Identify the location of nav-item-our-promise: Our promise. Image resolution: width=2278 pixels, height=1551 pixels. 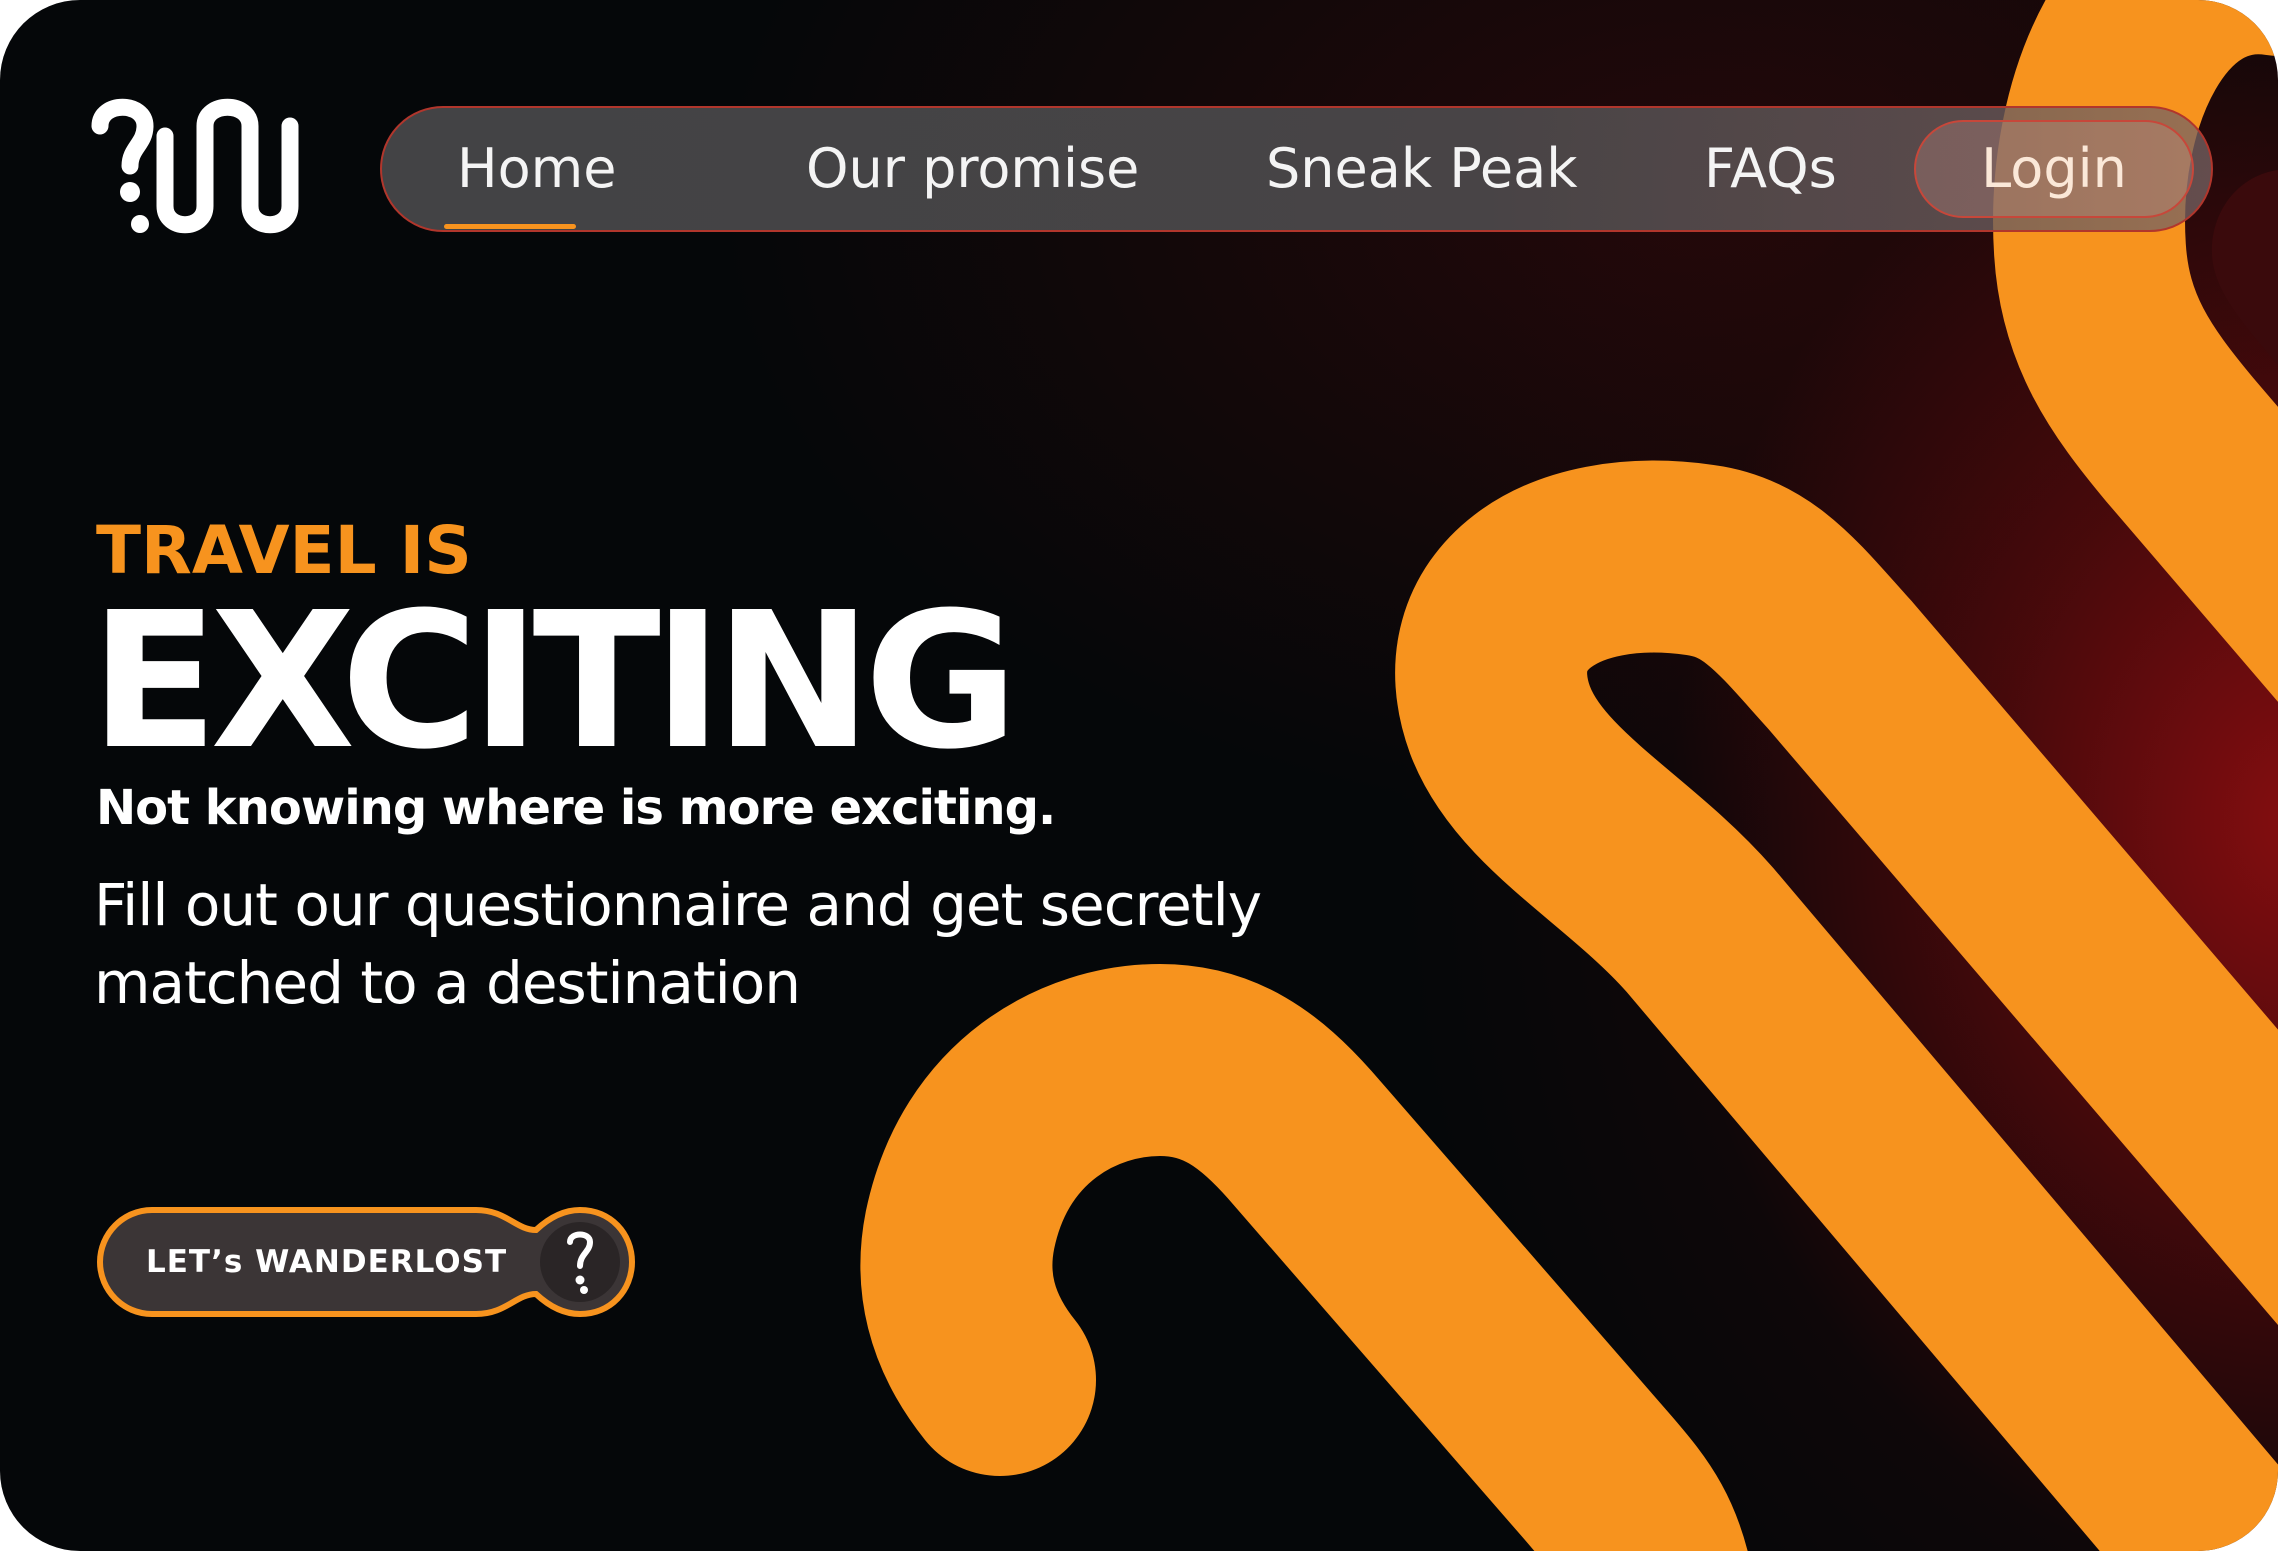
(972, 169).